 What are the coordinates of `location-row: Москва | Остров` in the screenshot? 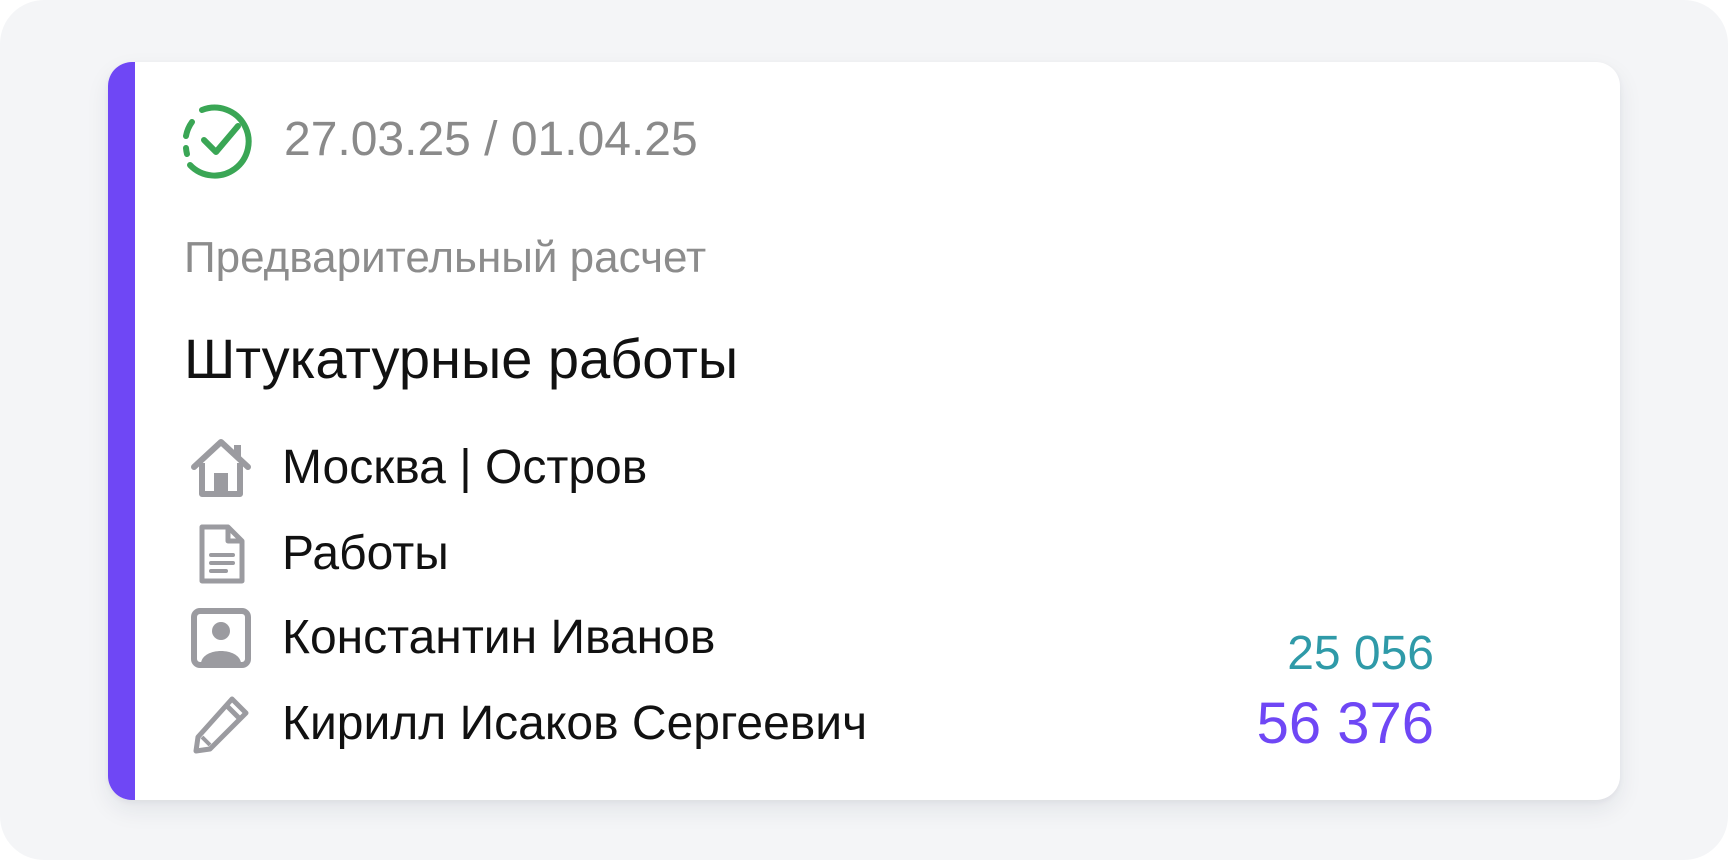 It's located at (417, 468).